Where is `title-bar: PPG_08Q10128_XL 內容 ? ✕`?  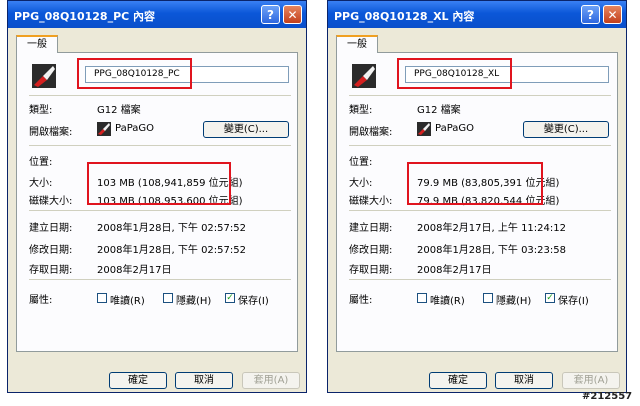 title-bar: PPG_08Q10128_XL 內容 ? ✕ is located at coordinates (477, 14).